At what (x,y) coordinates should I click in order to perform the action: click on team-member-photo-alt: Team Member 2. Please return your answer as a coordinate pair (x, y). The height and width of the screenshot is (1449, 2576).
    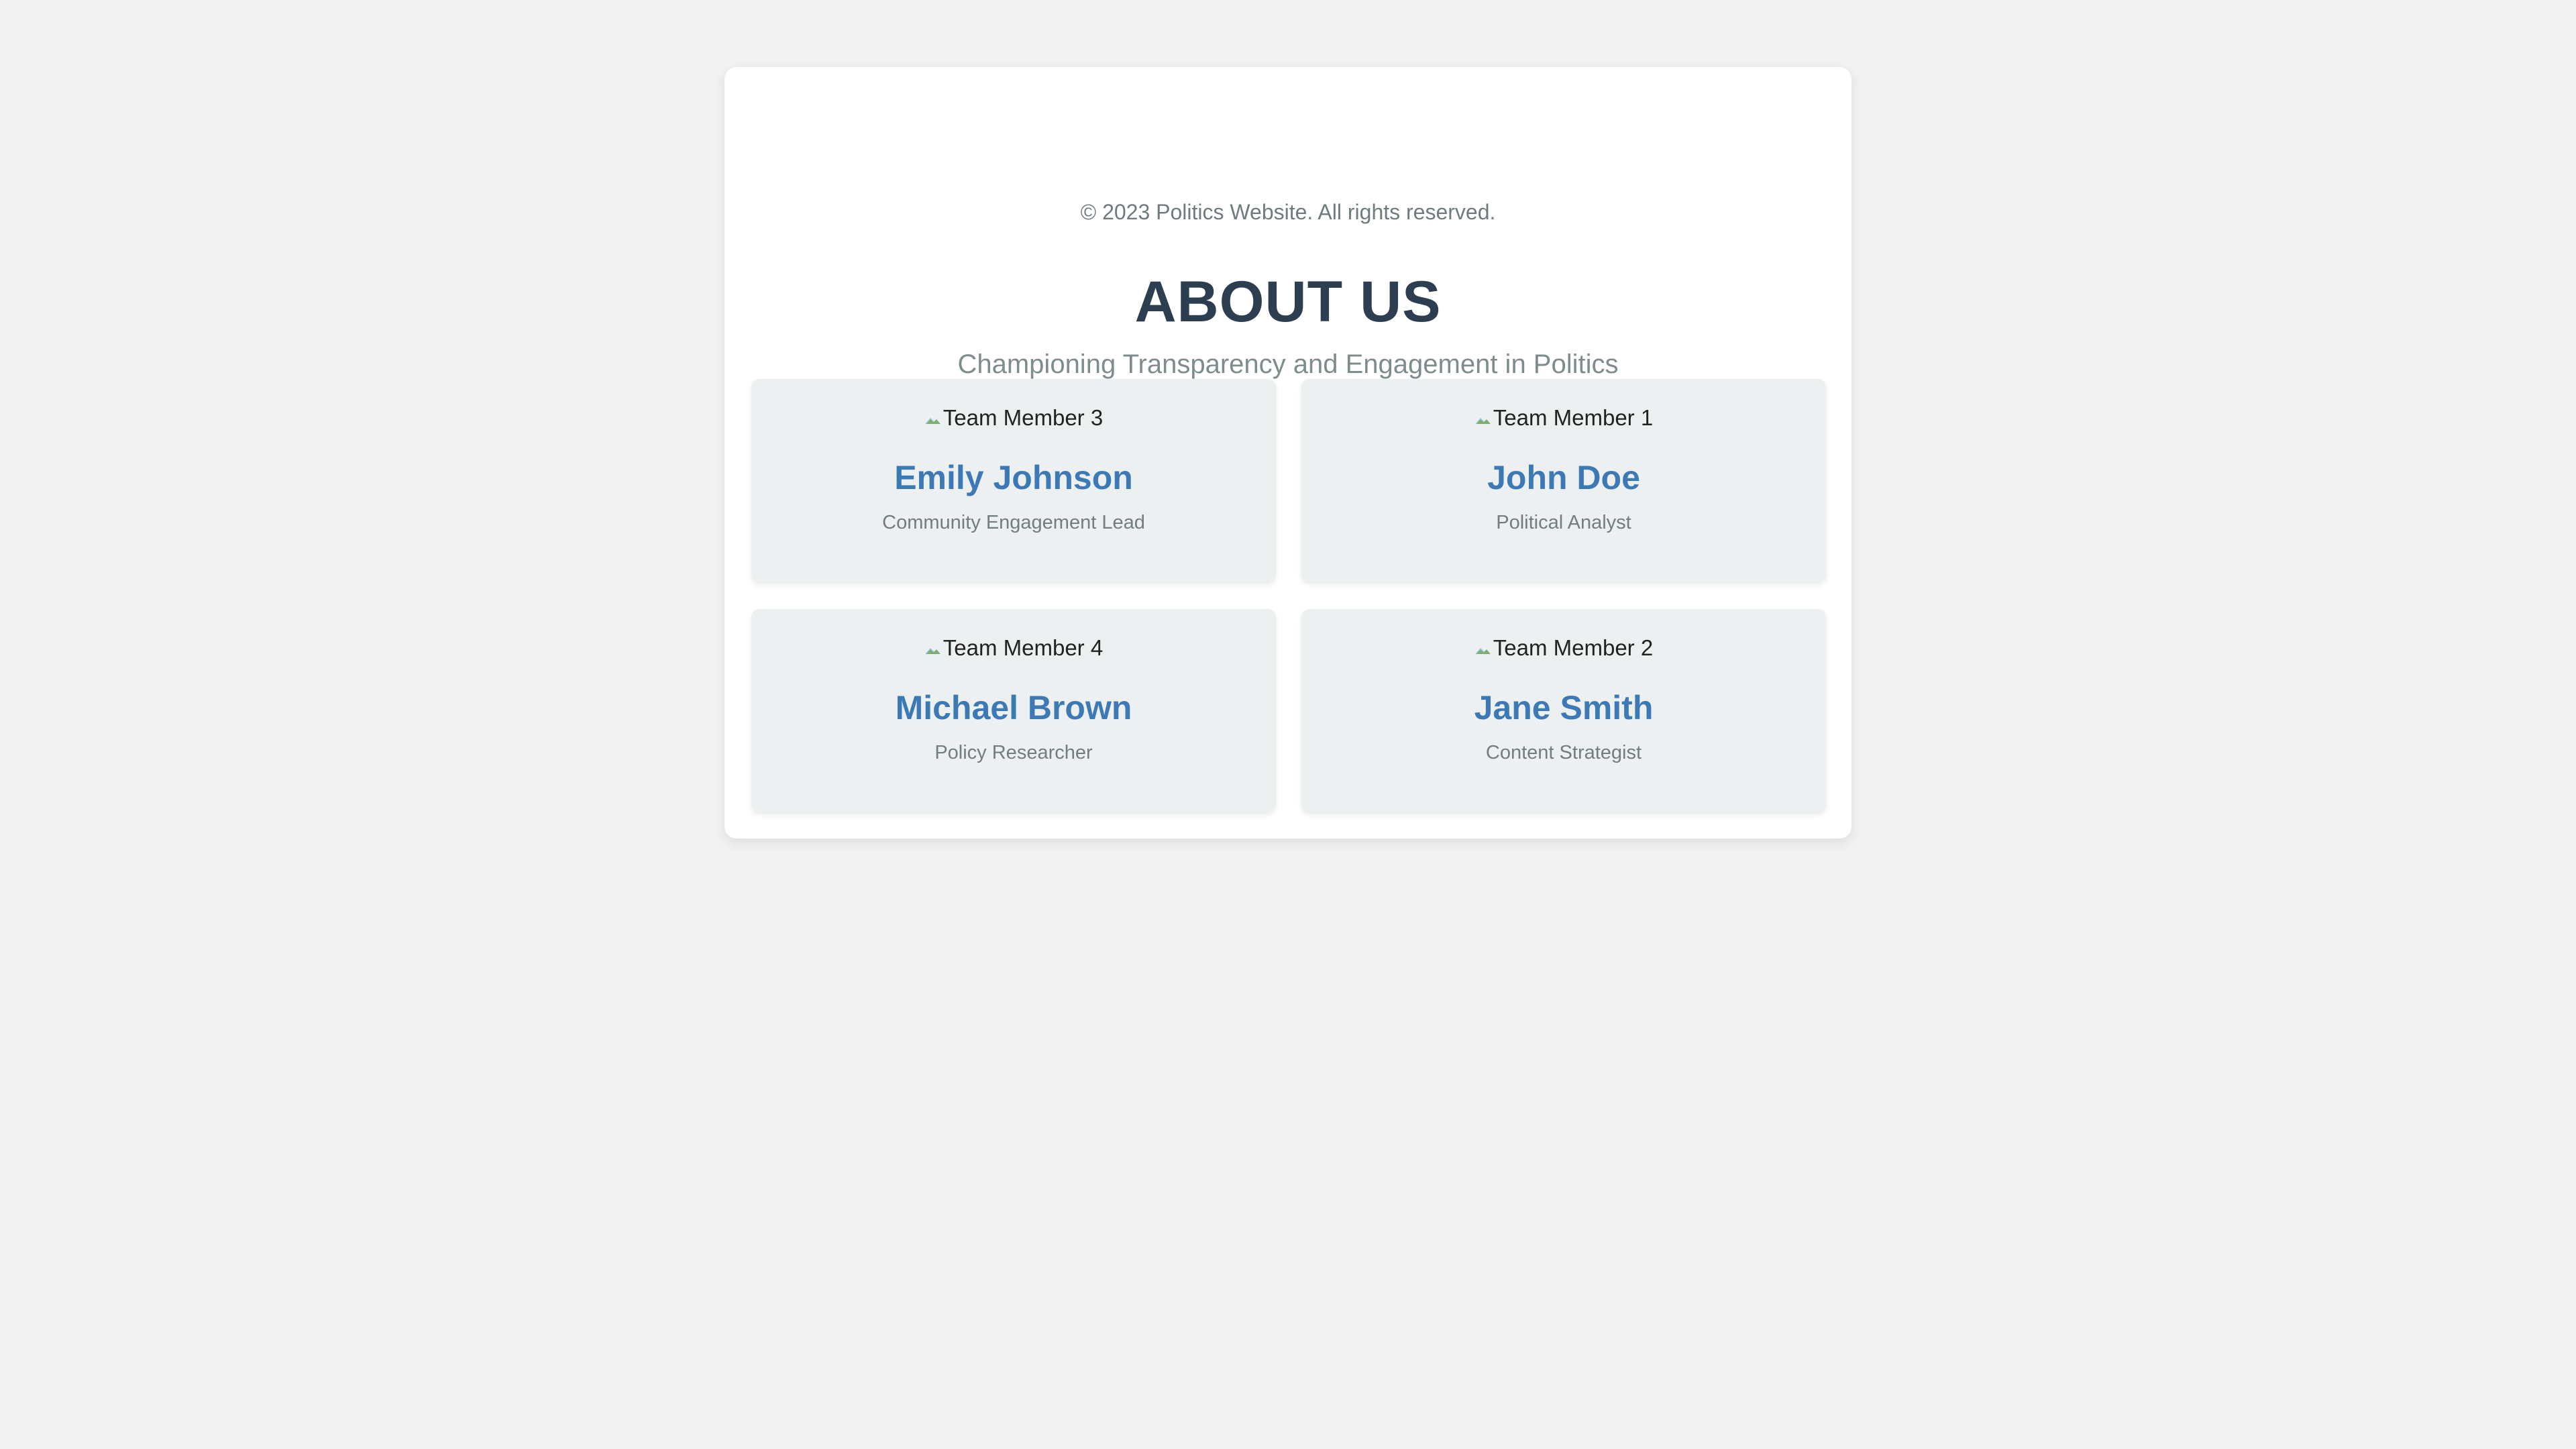
    Looking at the image, I should click on (1573, 647).